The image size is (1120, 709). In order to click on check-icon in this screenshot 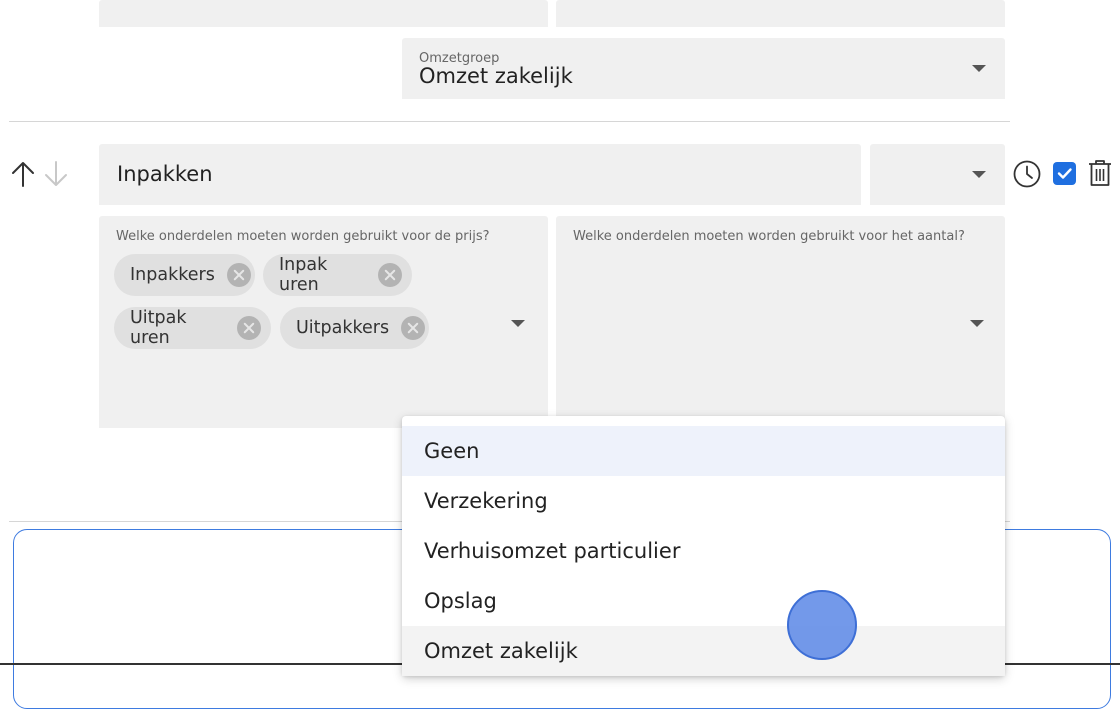, I will do `click(1064, 173)`.